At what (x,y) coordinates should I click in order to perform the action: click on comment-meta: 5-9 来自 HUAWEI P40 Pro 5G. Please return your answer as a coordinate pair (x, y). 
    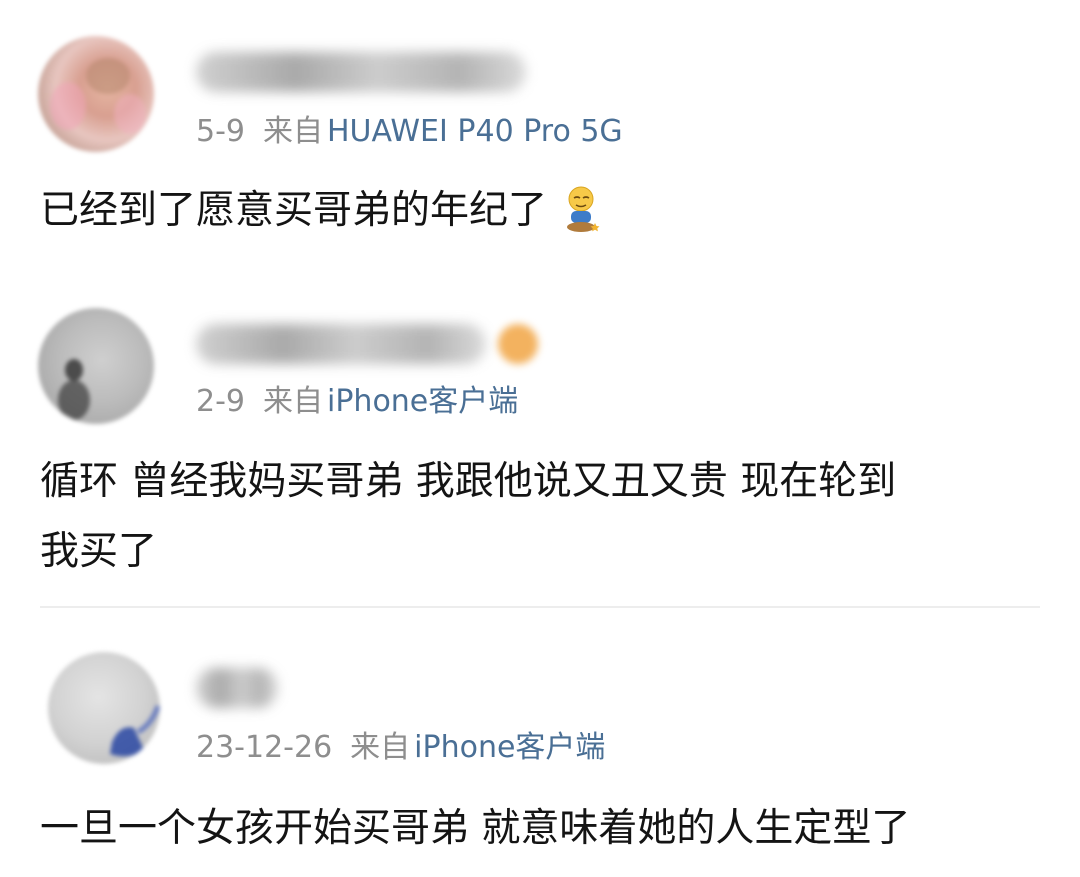
    Looking at the image, I should click on (409, 132).